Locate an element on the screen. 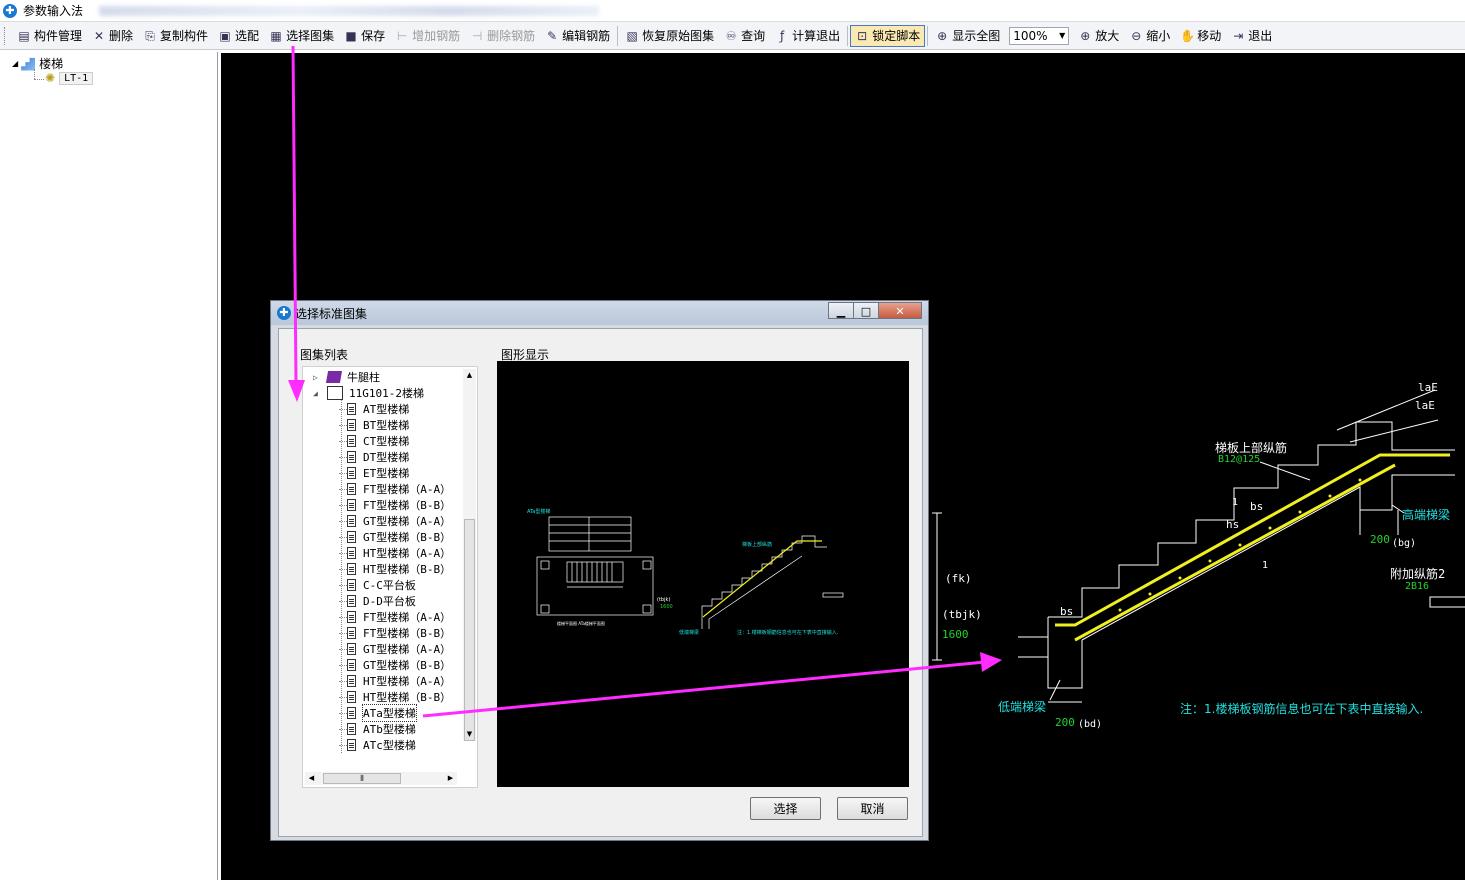 The width and height of the screenshot is (1465, 880). atlas-item-label: FT型楼梯（A-A） is located at coordinates (407, 617).